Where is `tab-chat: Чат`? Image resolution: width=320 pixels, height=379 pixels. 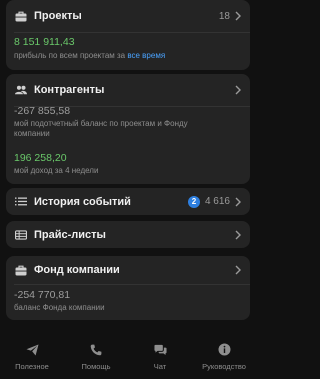
tab-chat: Чат is located at coordinates (160, 356).